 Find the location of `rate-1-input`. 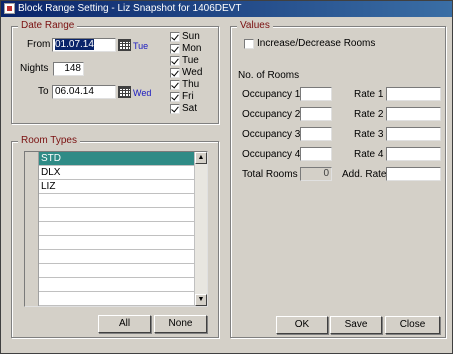

rate-1-input is located at coordinates (413, 94).